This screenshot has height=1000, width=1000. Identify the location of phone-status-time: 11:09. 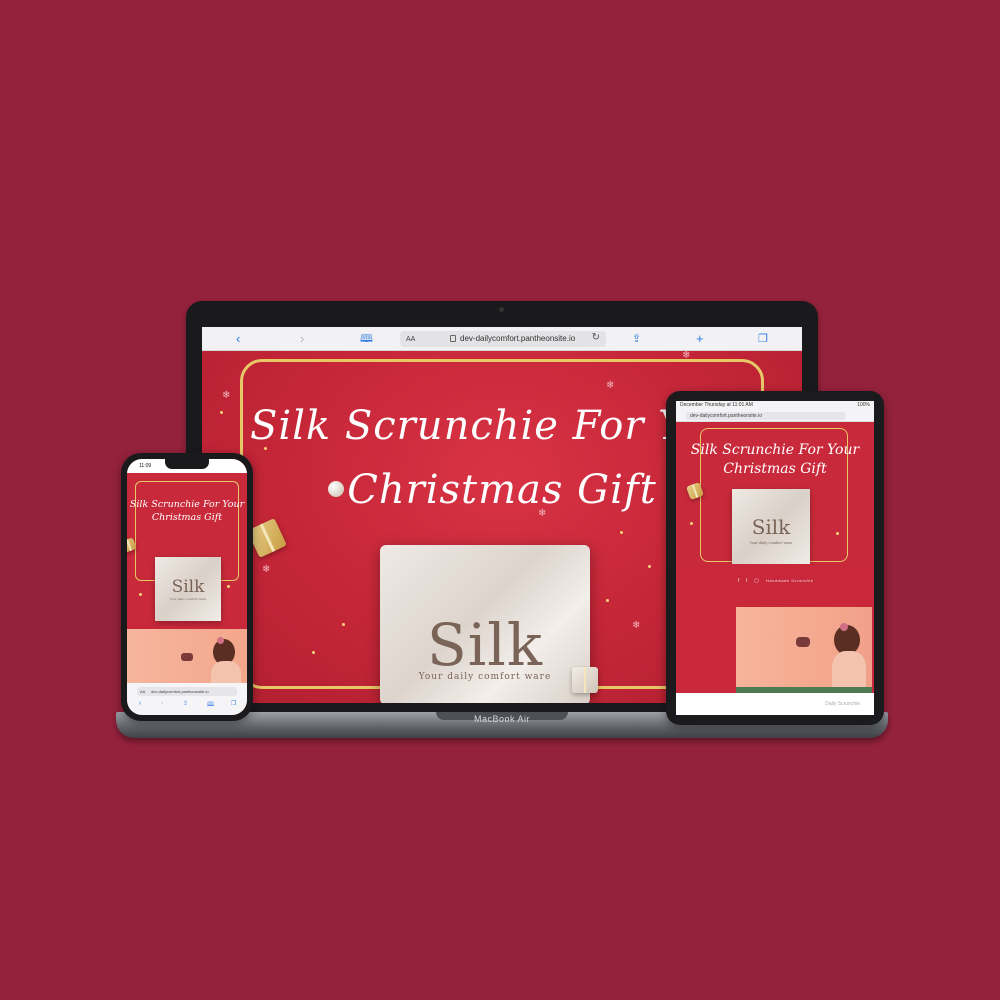
(145, 466).